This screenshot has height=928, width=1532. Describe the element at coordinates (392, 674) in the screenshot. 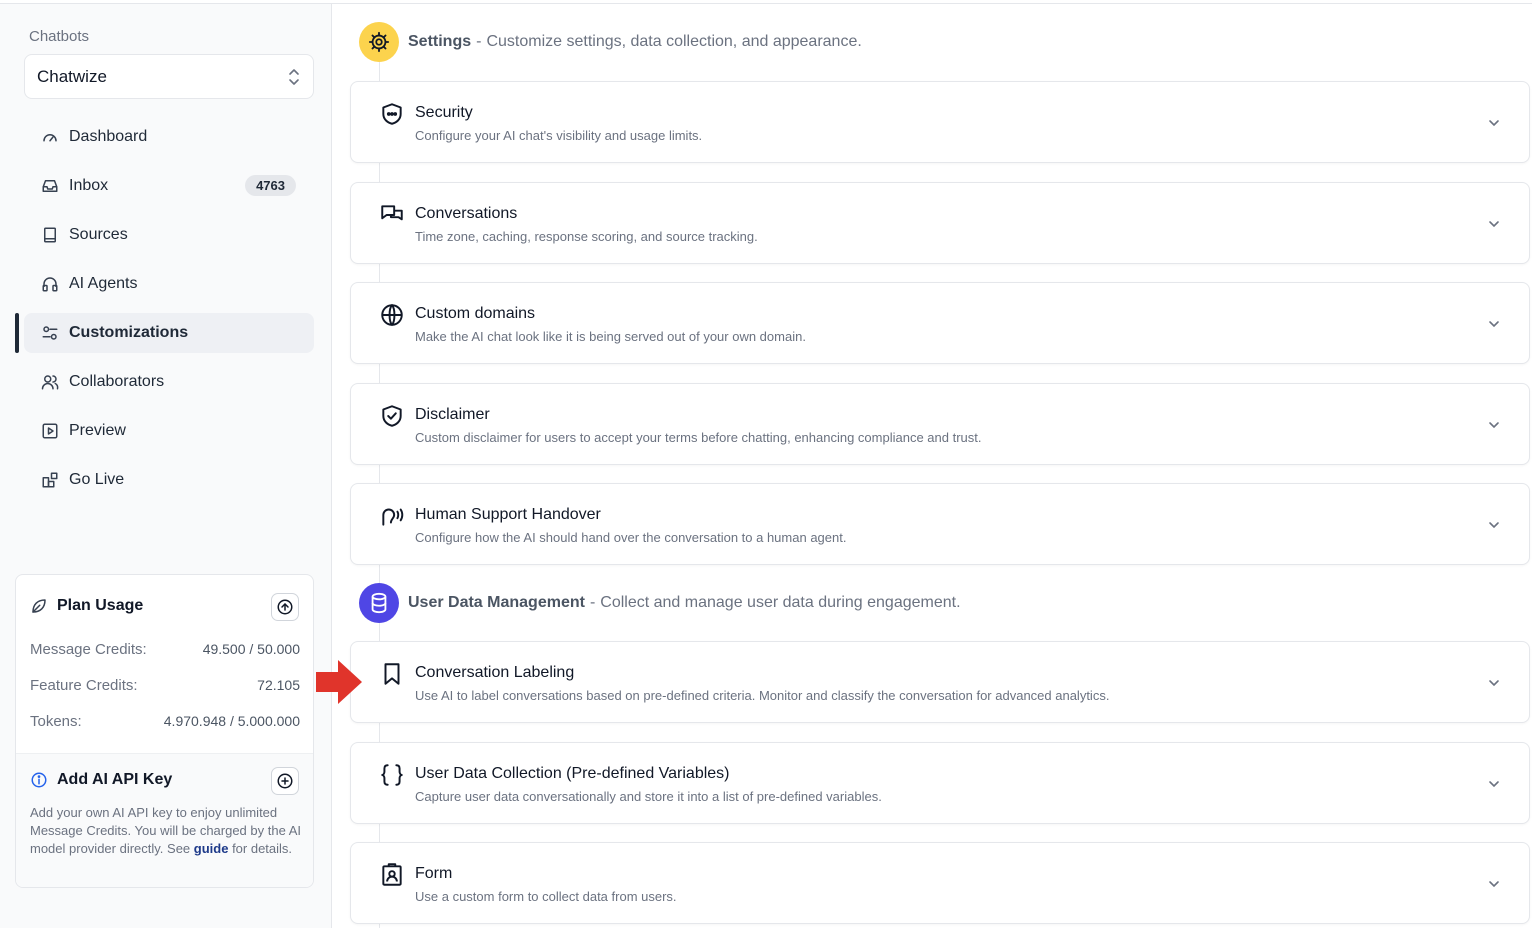

I see `bookmark-icon` at that location.